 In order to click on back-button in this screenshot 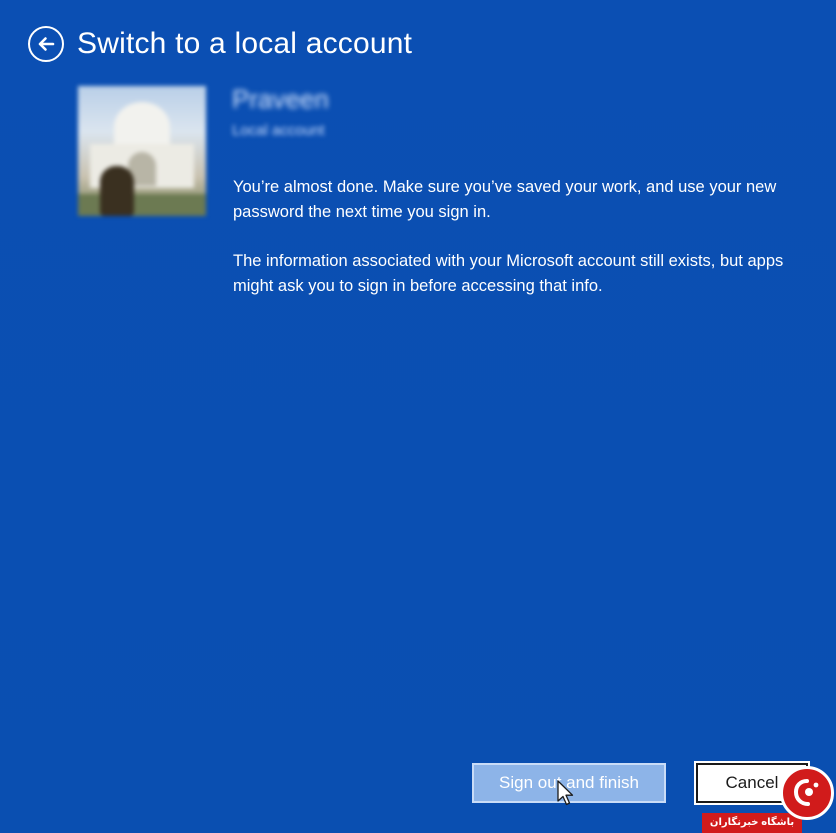, I will do `click(46, 44)`.